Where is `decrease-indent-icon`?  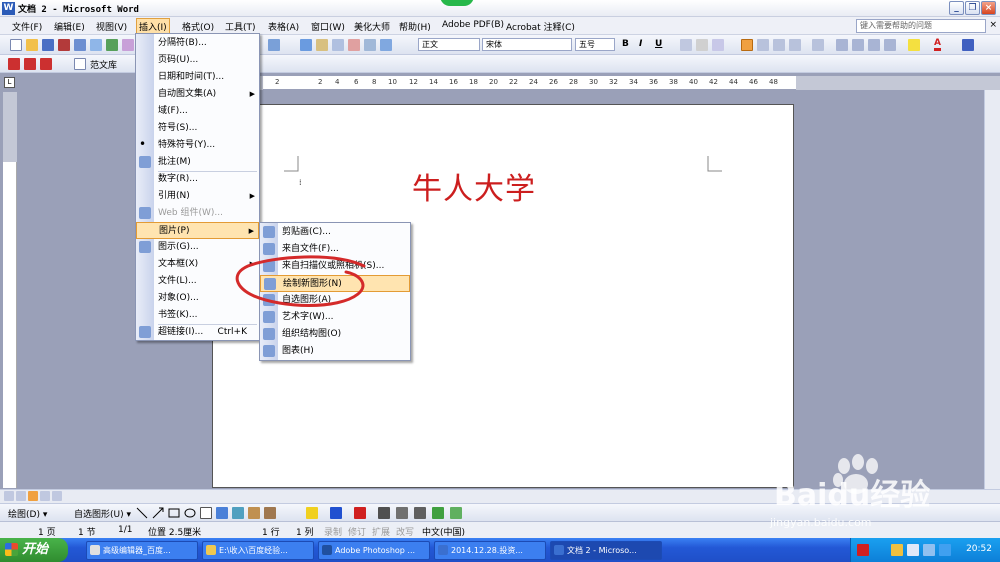
decrease-indent-icon is located at coordinates (874, 45).